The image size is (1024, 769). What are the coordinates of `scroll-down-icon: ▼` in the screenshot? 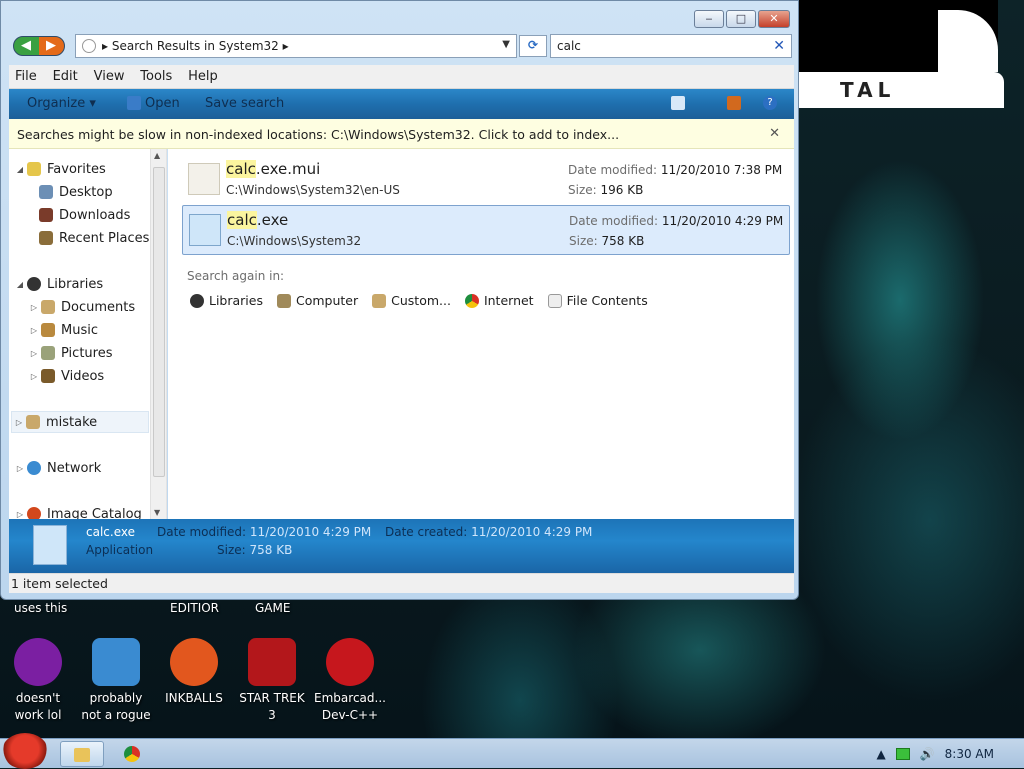 It's located at (157, 512).